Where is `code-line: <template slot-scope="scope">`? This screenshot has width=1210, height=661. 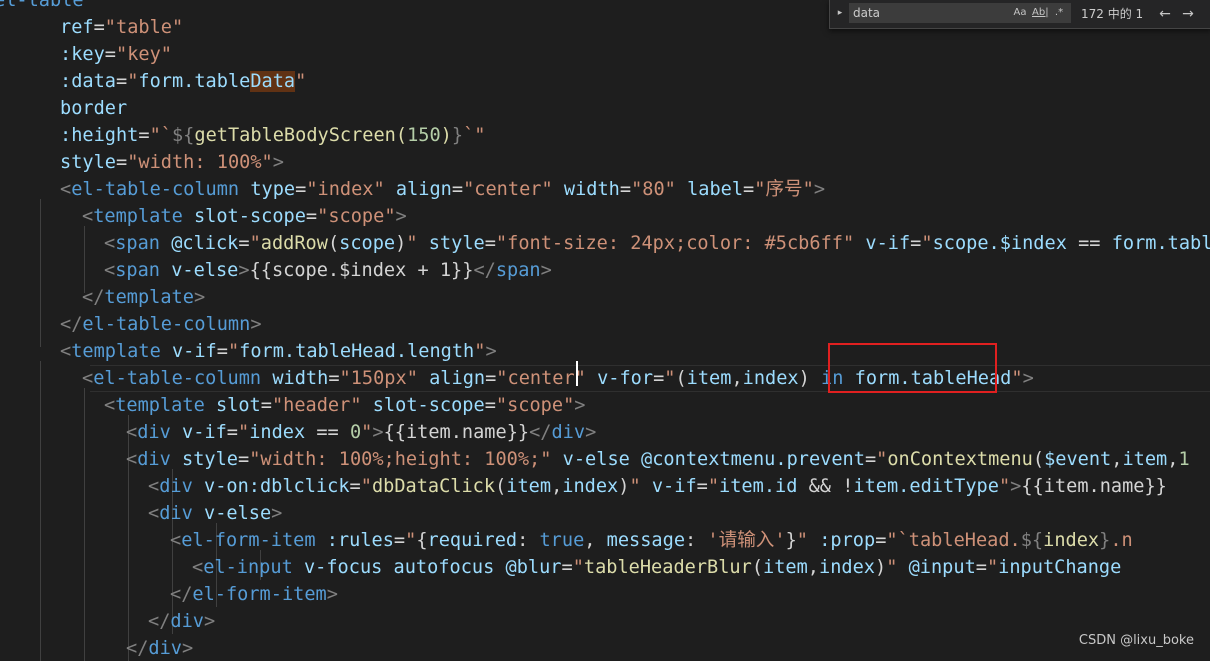
code-line: <template slot-scope="scope"> is located at coordinates (244, 216).